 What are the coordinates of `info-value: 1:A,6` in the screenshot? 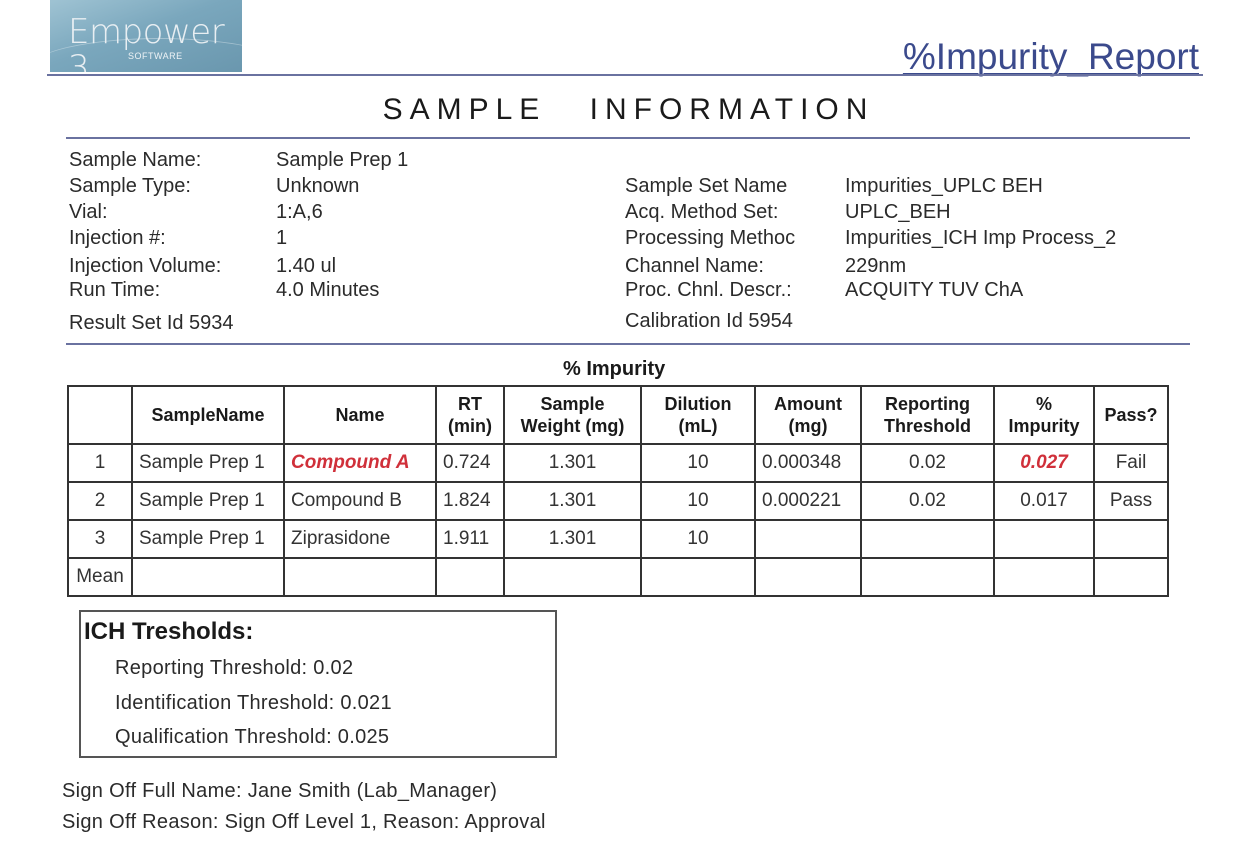 It's located at (299, 212).